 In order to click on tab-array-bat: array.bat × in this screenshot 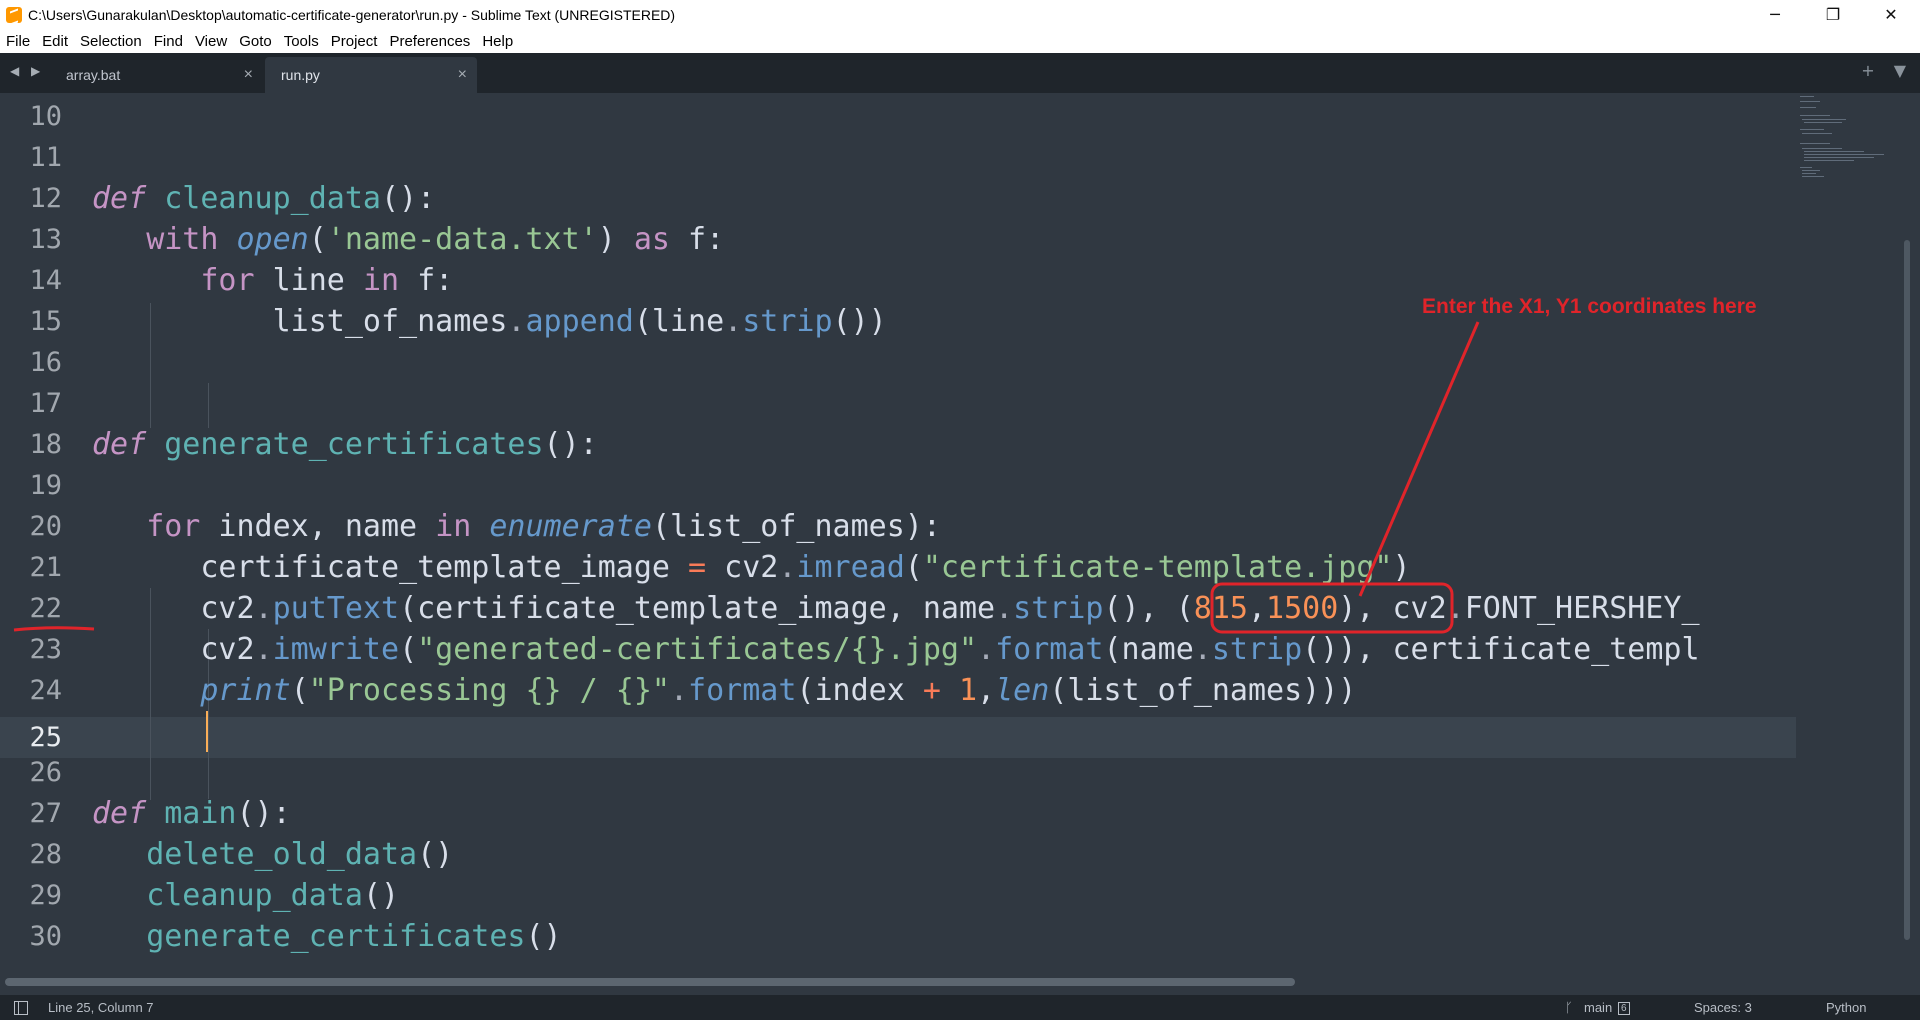, I will do `click(156, 75)`.